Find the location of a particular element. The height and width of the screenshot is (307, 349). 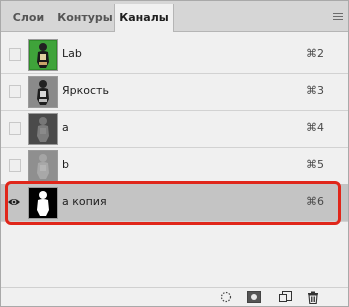

channel-name: a is located at coordinates (65, 127).